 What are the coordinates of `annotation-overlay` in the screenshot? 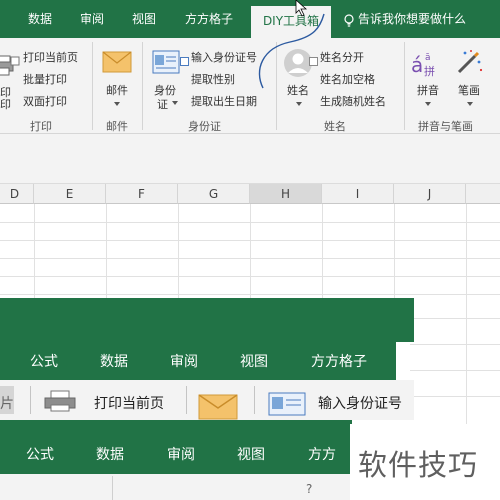 It's located at (291, 44).